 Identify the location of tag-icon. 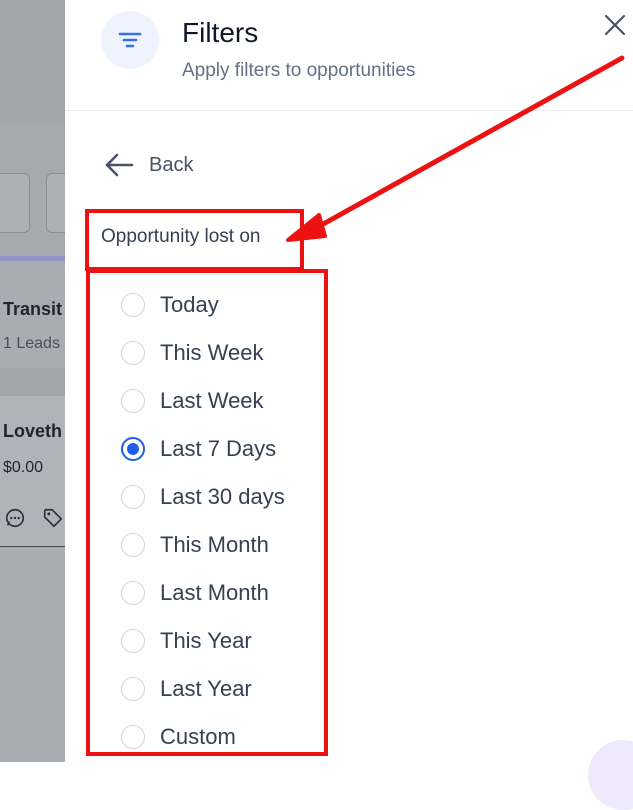
(53, 518).